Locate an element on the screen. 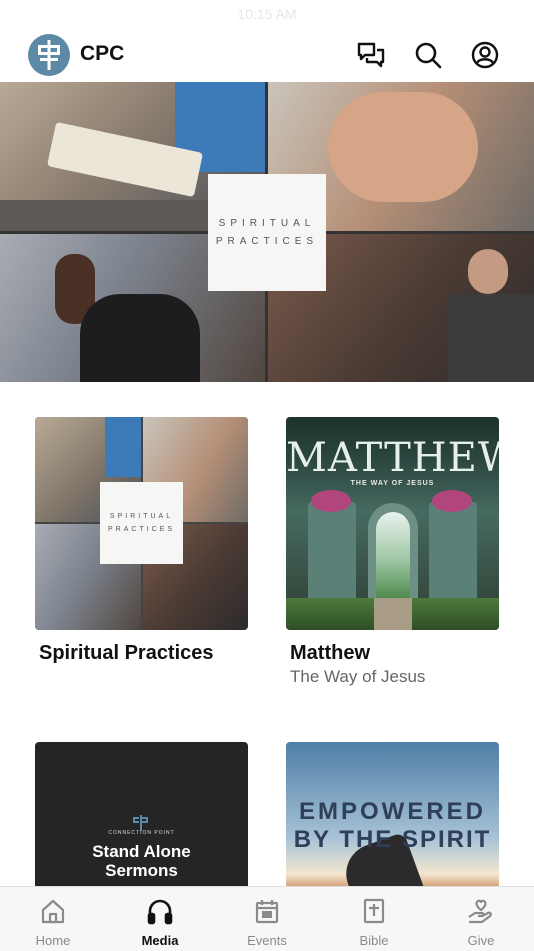 This screenshot has width=534, height=951. chat-icon is located at coordinates (371, 55).